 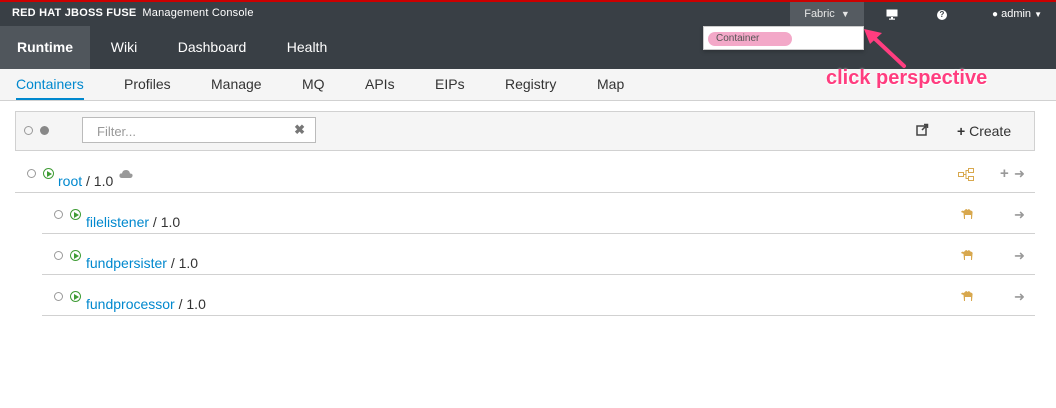 I want to click on container-row-root: root / 1.0 + ➜, so click(x=525, y=172).